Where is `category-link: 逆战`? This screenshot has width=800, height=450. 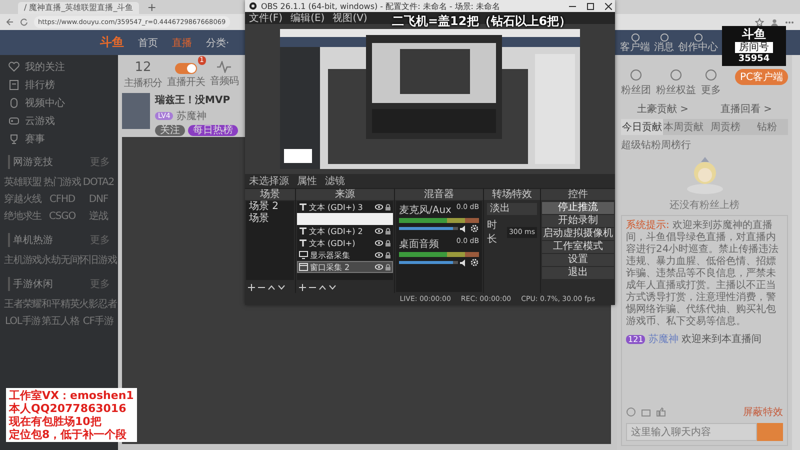
category-link: 逆战 is located at coordinates (98, 216).